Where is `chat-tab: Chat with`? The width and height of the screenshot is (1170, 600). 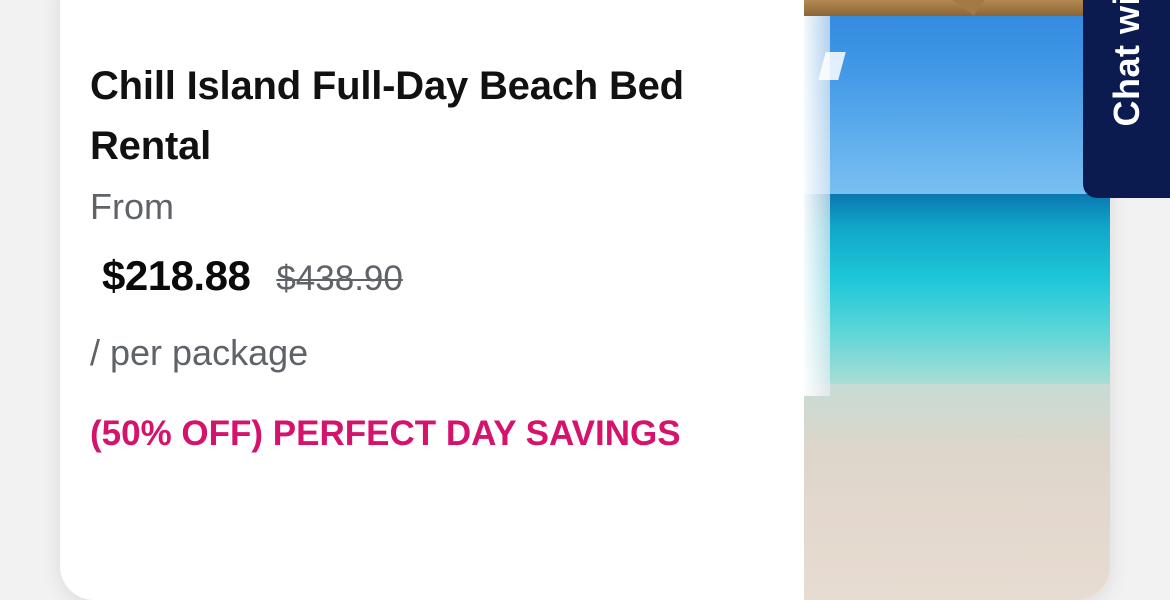
chat-tab: Chat with is located at coordinates (1126, 99).